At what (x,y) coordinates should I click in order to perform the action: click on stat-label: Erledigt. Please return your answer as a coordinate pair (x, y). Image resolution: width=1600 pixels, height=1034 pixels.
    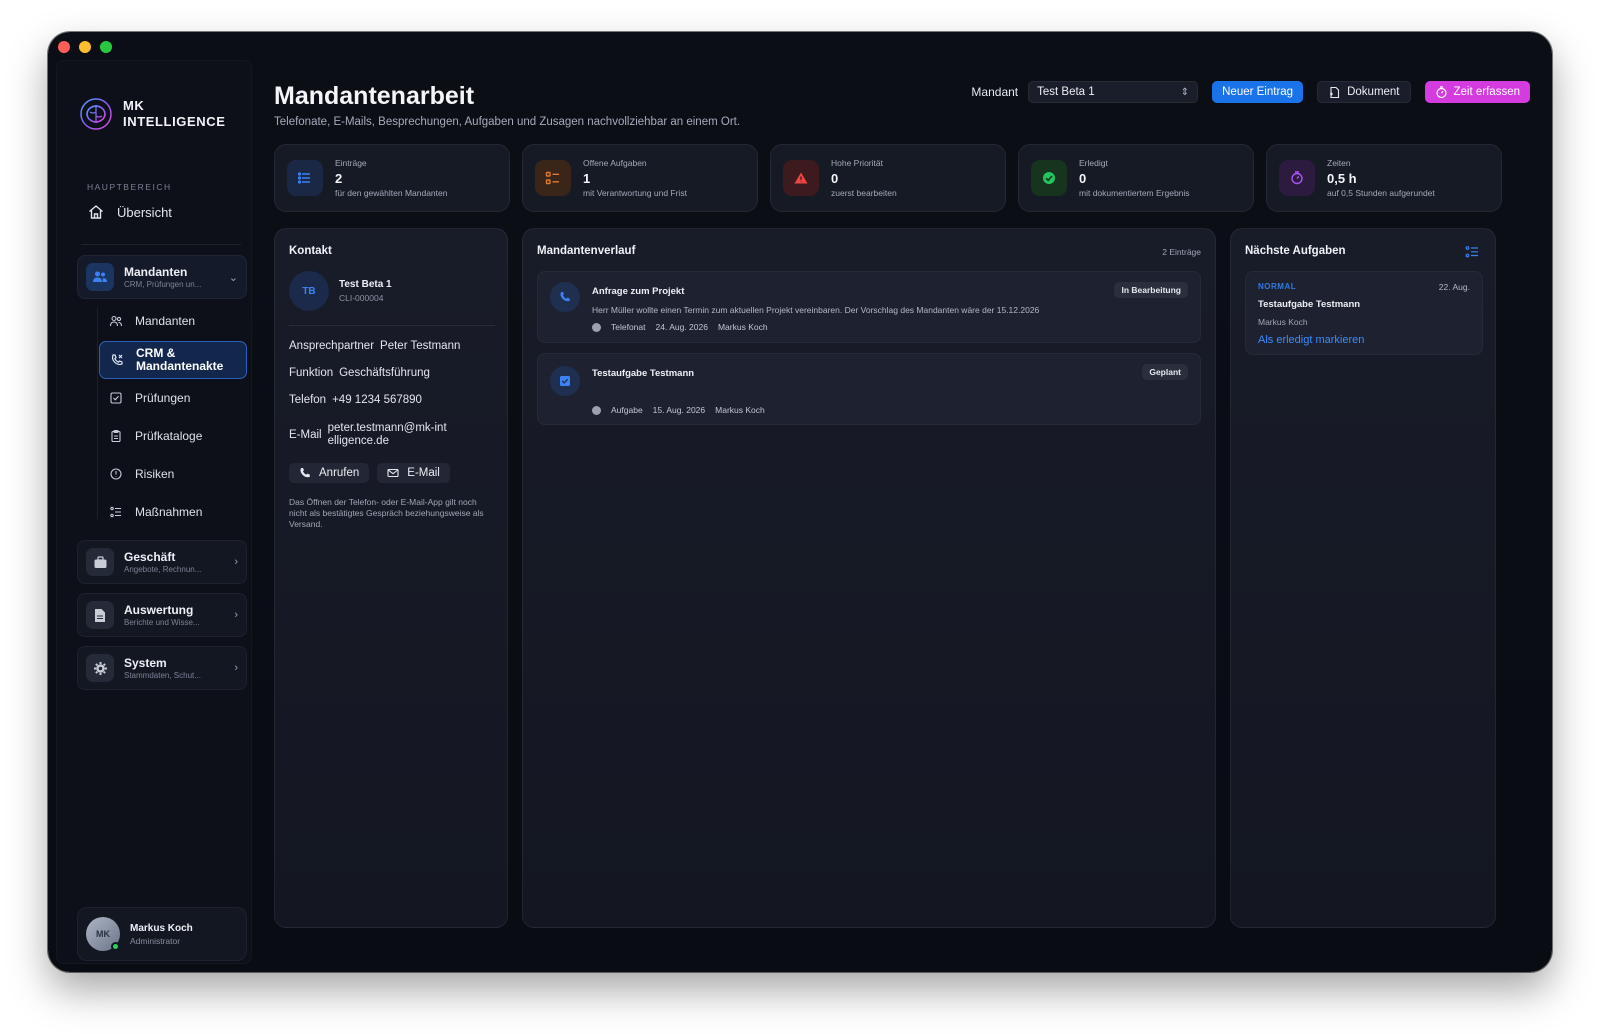
    Looking at the image, I should click on (1093, 163).